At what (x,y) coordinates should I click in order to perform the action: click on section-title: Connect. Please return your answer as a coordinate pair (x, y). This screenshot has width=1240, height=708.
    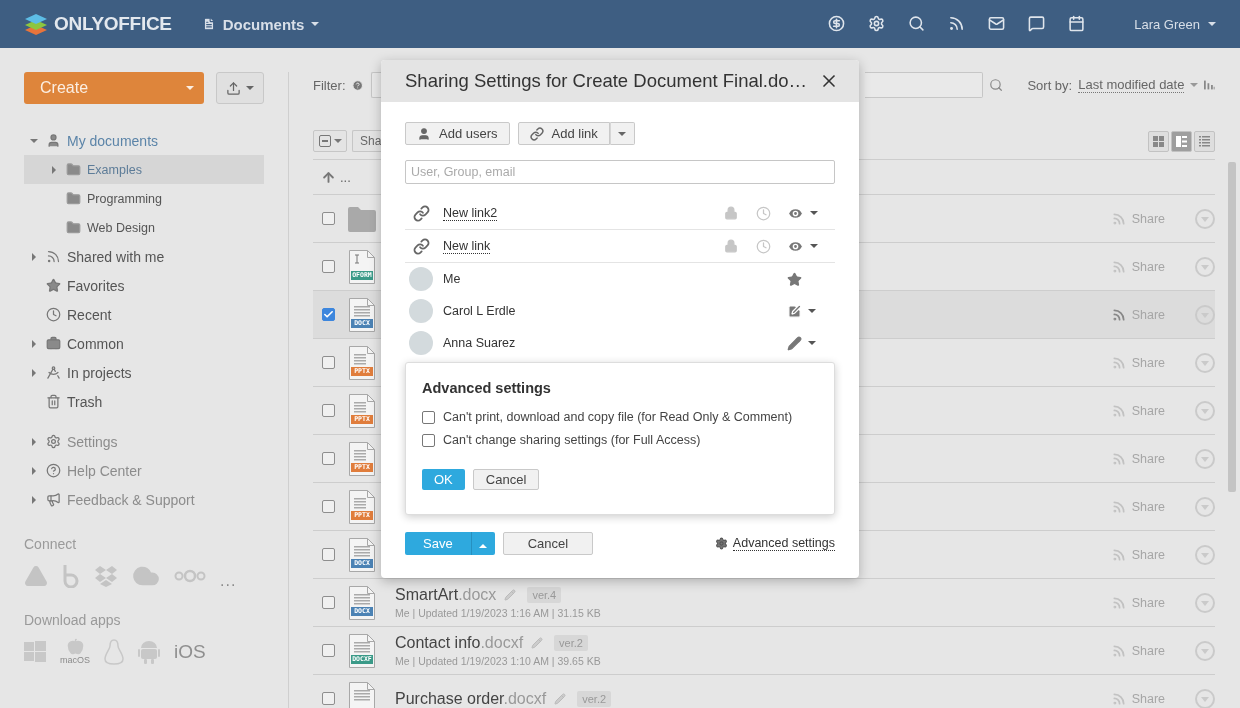
    Looking at the image, I should click on (51, 544).